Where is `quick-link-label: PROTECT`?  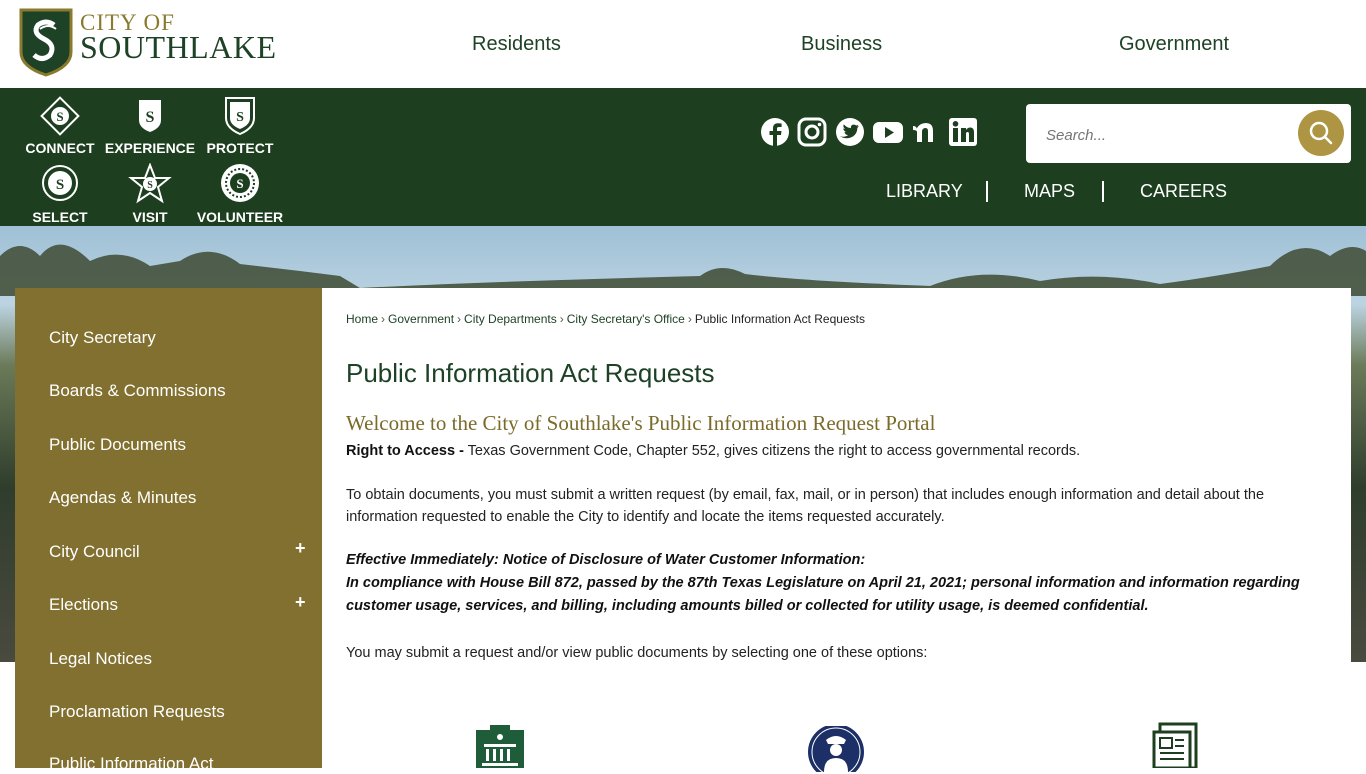
quick-link-label: PROTECT is located at coordinates (240, 148).